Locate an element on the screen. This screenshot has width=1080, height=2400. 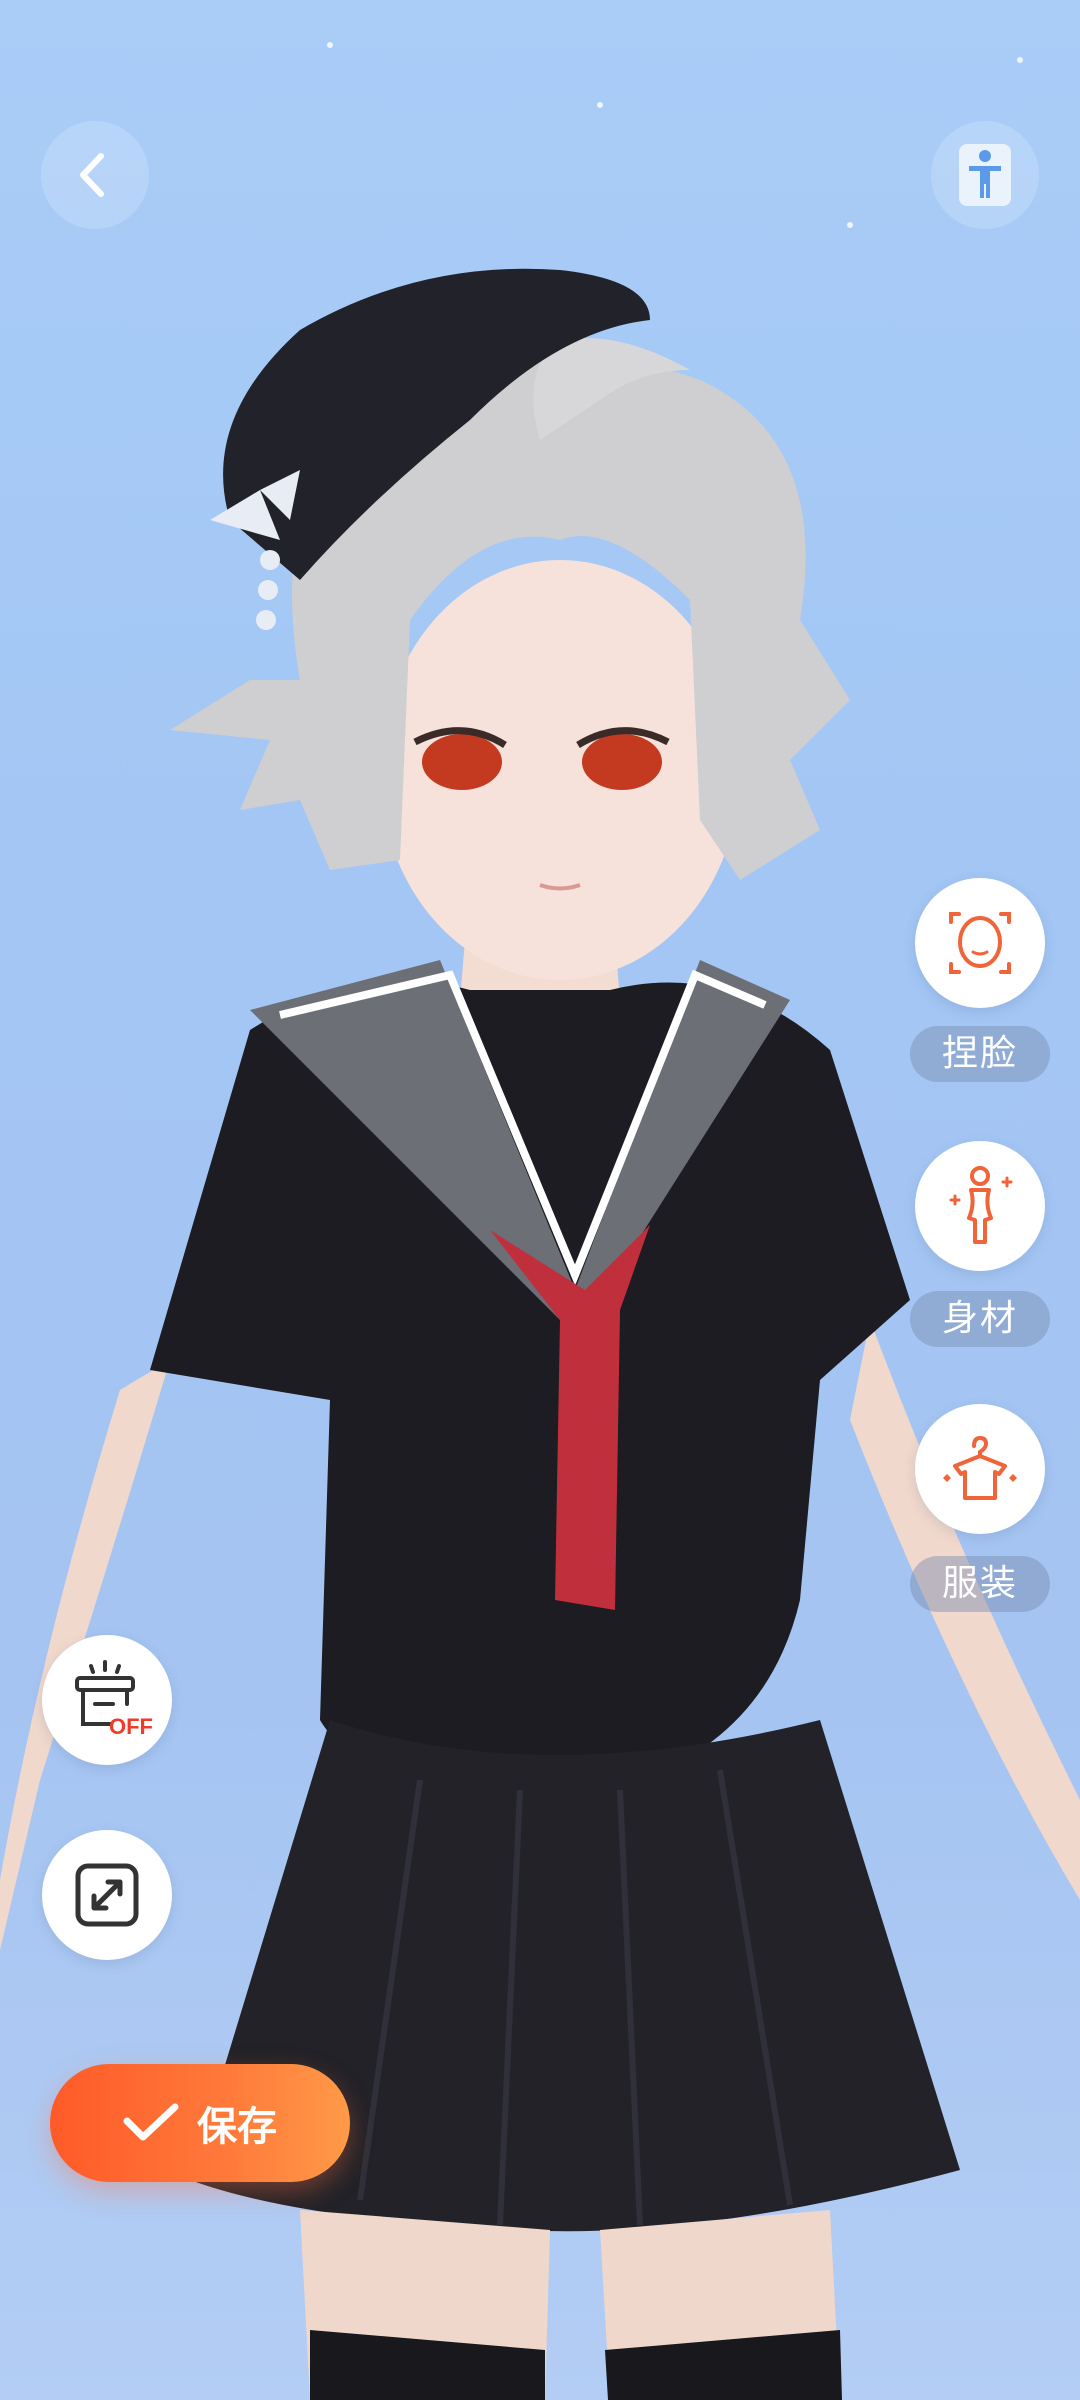
expand-icon is located at coordinates (107, 1895).